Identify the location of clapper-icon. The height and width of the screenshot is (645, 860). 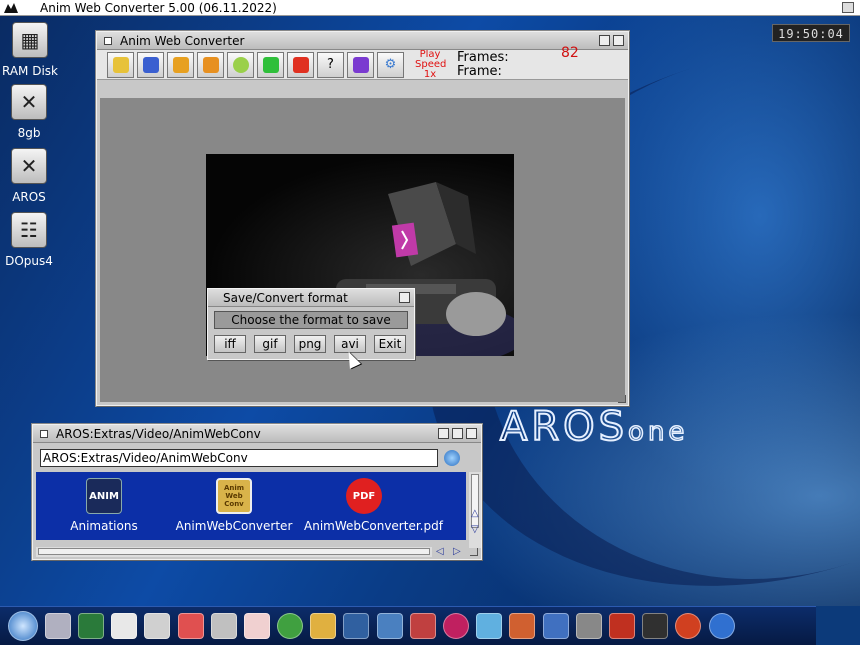
(655, 626).